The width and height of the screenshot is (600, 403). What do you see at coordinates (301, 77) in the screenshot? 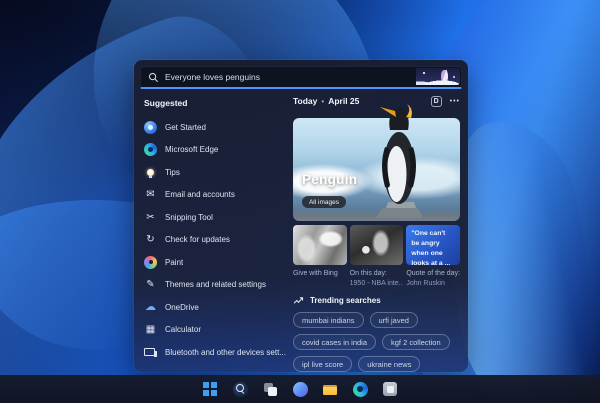
I see `search-bar` at bounding box center [301, 77].